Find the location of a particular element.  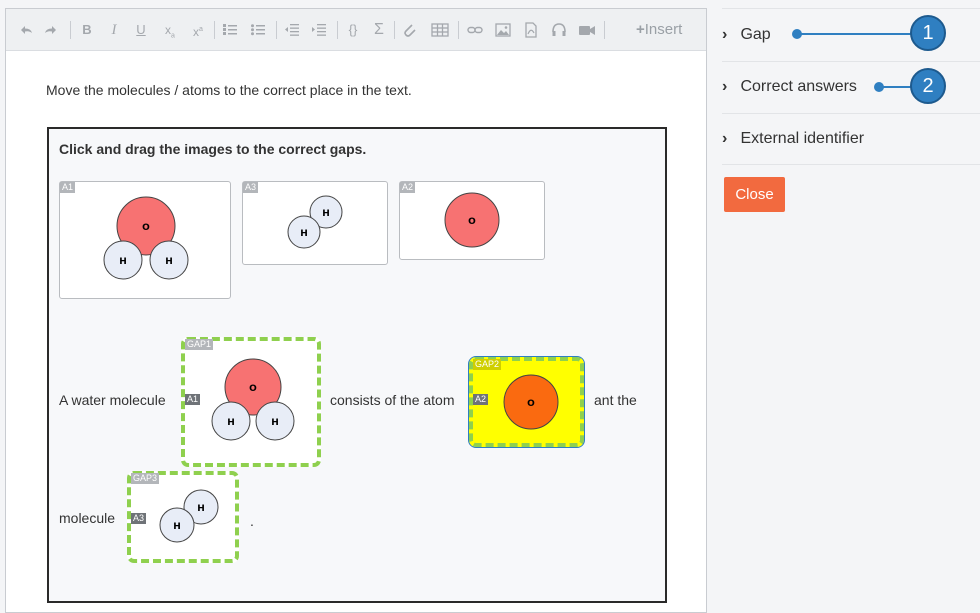

bullet-list-icon is located at coordinates (258, 30).